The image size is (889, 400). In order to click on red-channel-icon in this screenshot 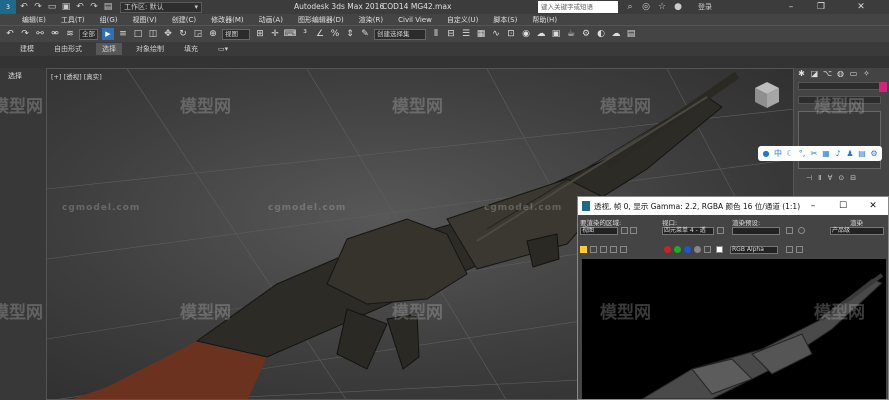, I will do `click(667, 249)`.